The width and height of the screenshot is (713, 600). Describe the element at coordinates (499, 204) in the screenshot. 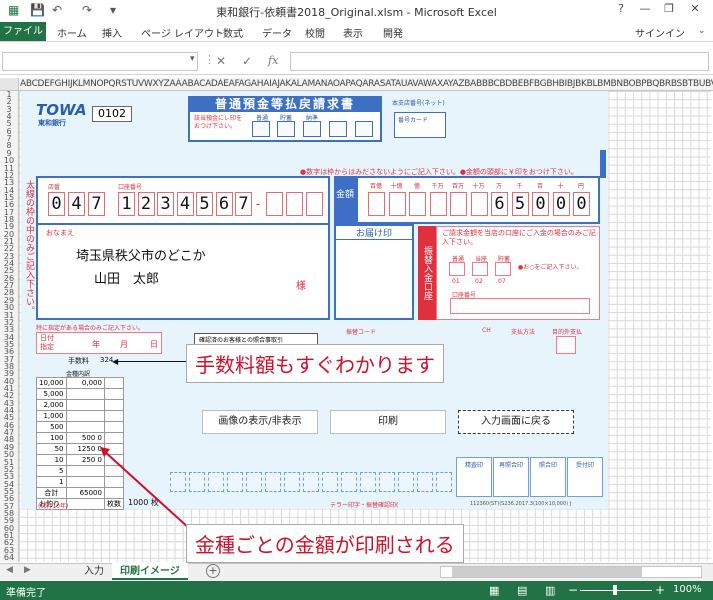

I see `amount-digit: 6` at that location.